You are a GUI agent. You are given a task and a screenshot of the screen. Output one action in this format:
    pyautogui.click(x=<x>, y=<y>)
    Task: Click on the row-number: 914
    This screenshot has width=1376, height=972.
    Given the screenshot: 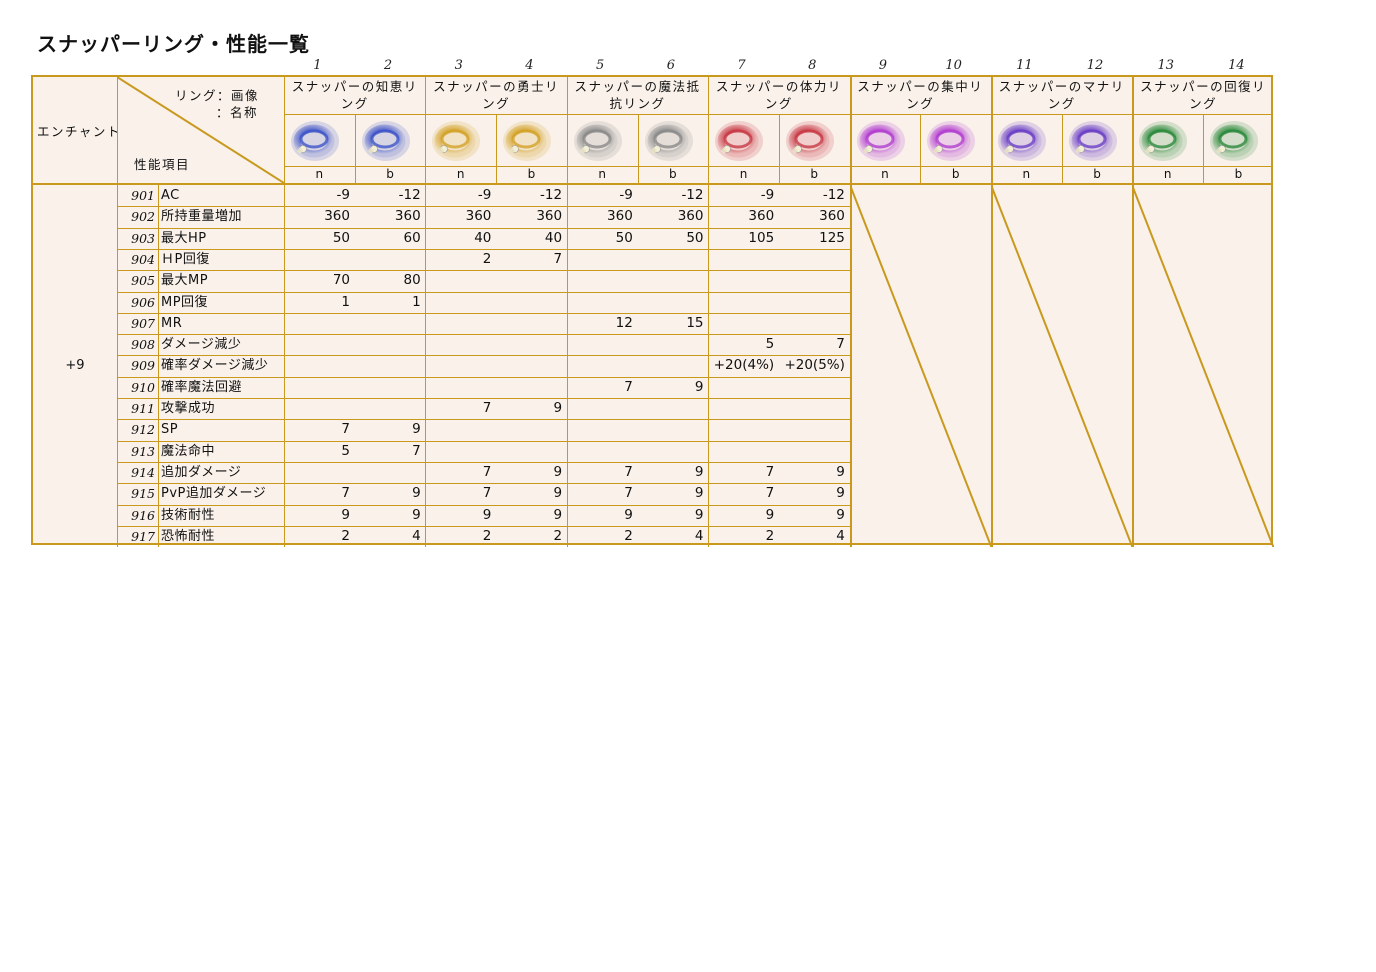 What is the action you would take?
    pyautogui.click(x=143, y=472)
    